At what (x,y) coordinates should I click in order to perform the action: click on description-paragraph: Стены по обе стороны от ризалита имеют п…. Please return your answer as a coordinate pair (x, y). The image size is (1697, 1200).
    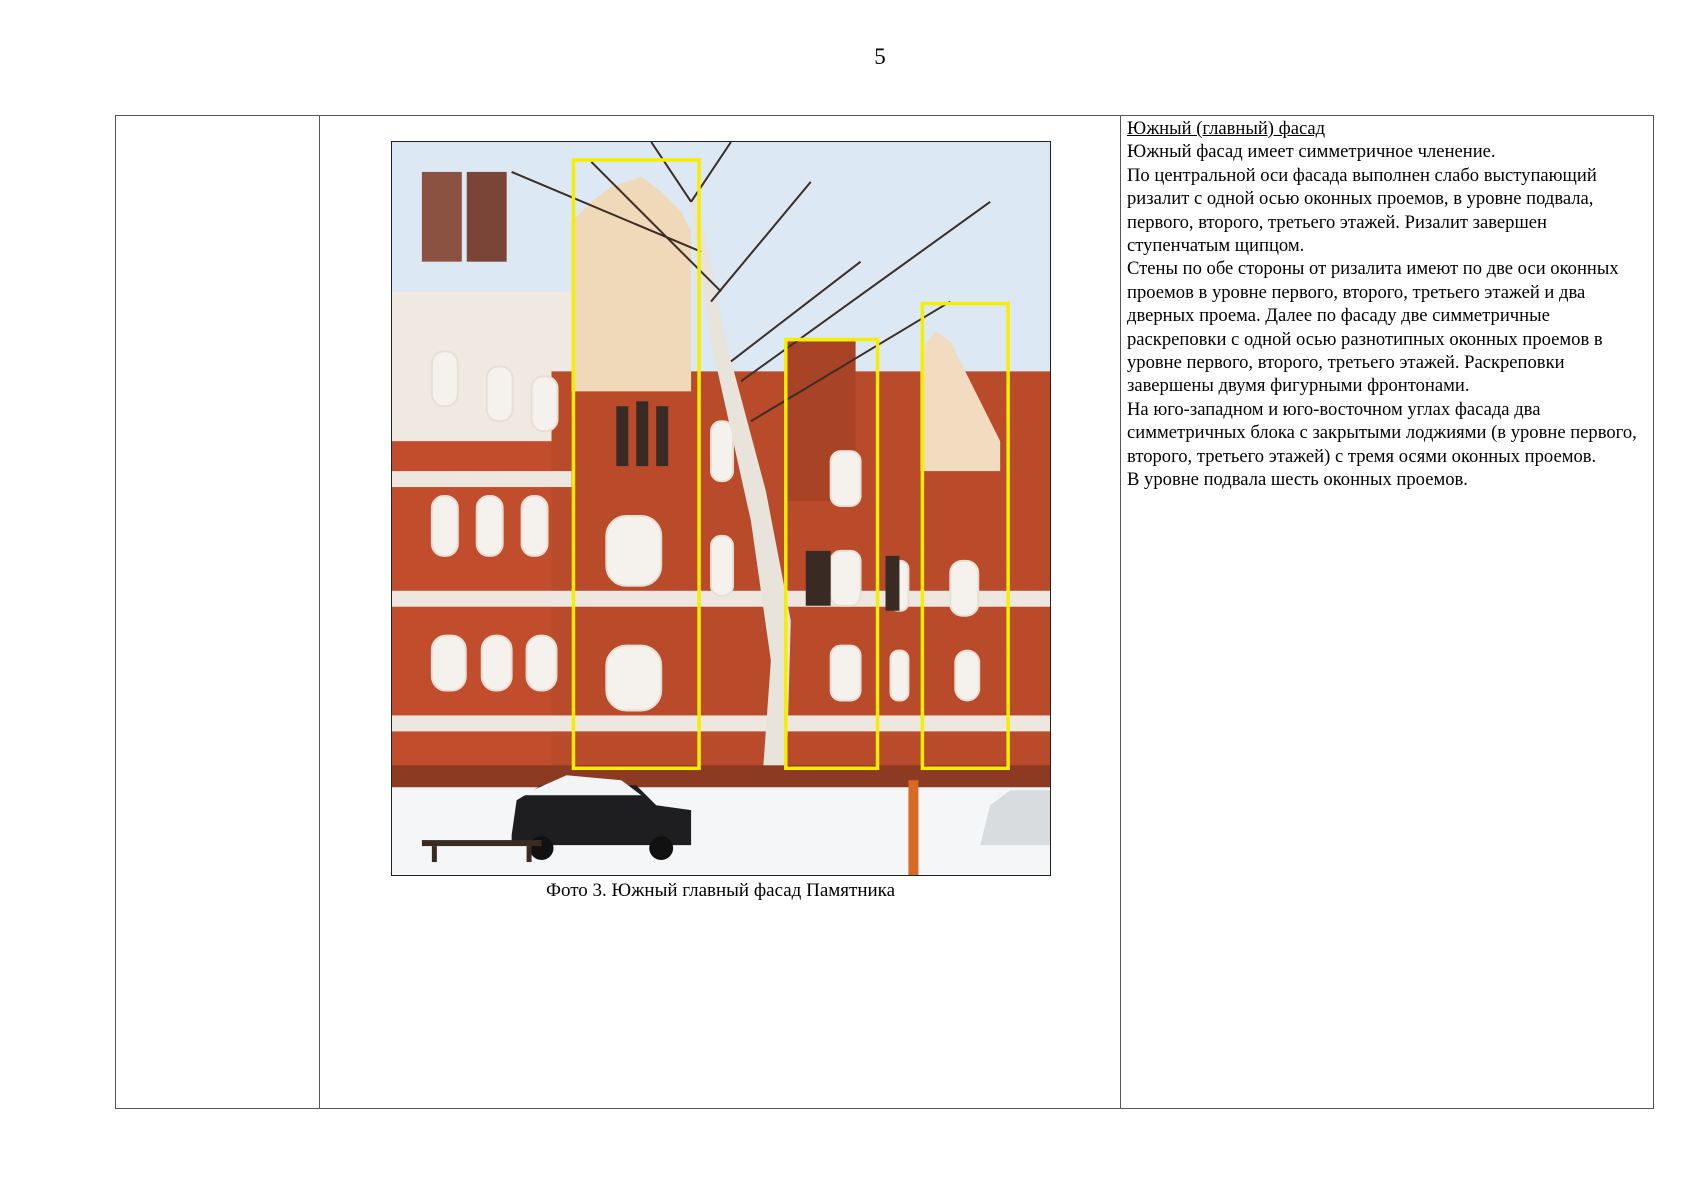
    Looking at the image, I should click on (1373, 327).